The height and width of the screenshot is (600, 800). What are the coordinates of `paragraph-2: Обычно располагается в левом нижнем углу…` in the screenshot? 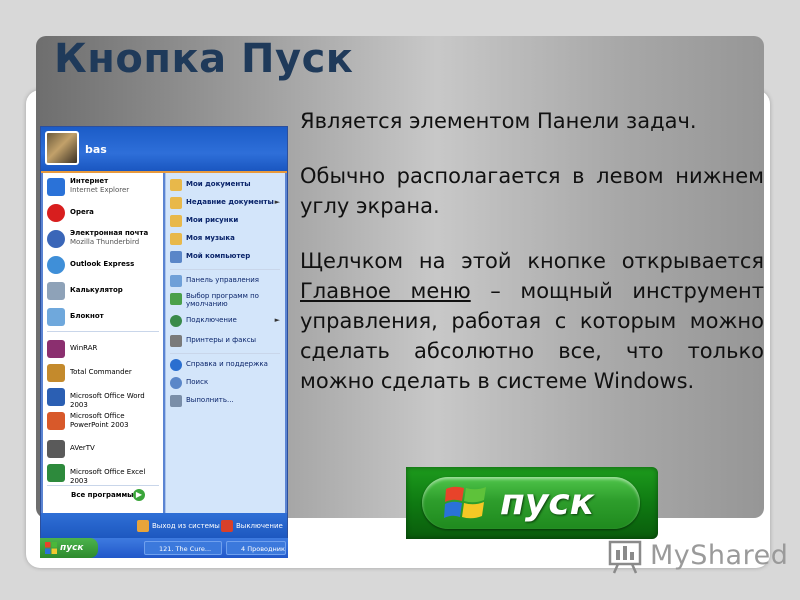 It's located at (532, 191).